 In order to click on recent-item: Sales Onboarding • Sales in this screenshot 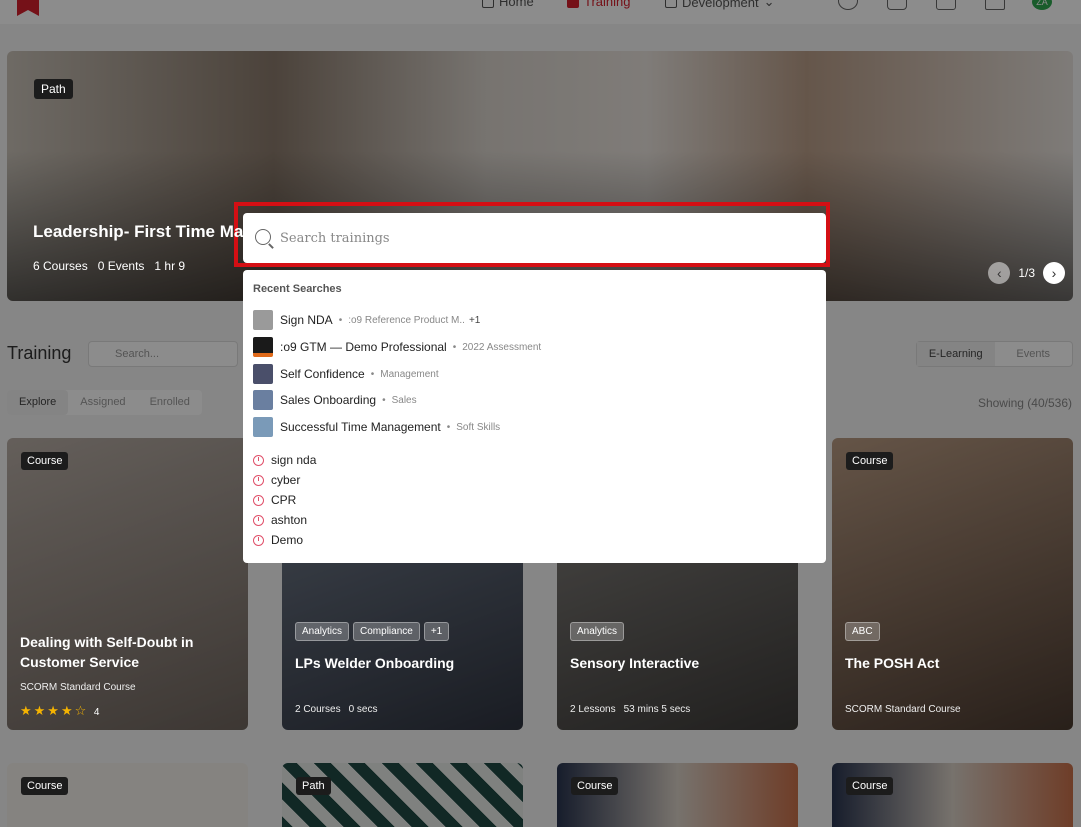, I will do `click(335, 400)`.